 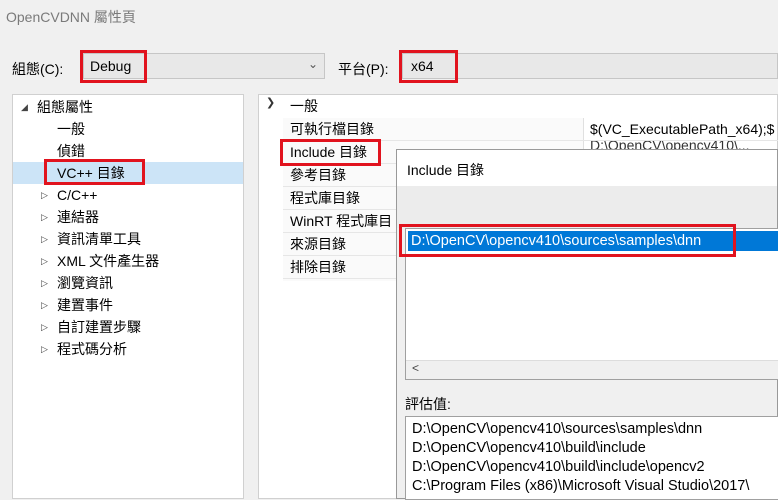 I want to click on include-dirs-highlight, so click(x=330, y=152).